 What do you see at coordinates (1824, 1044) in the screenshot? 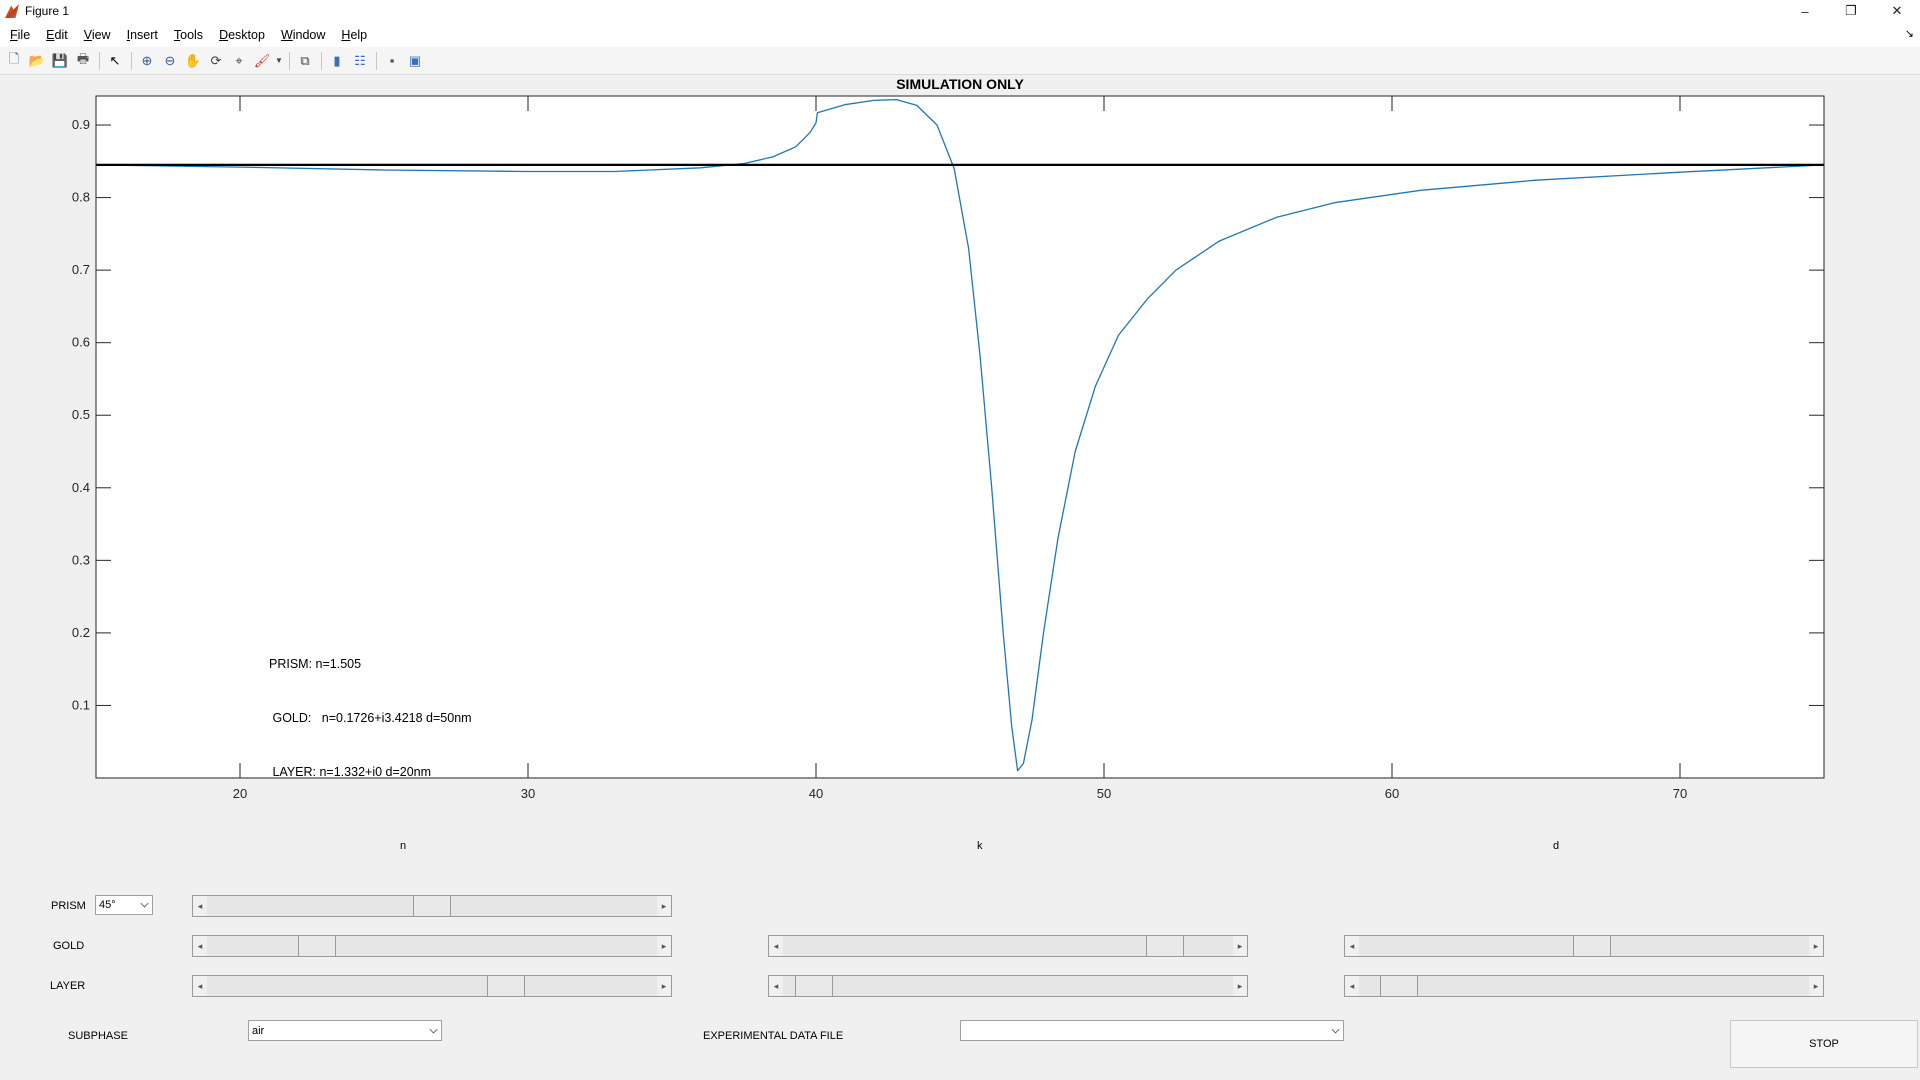
I see `stop-button: STOP` at bounding box center [1824, 1044].